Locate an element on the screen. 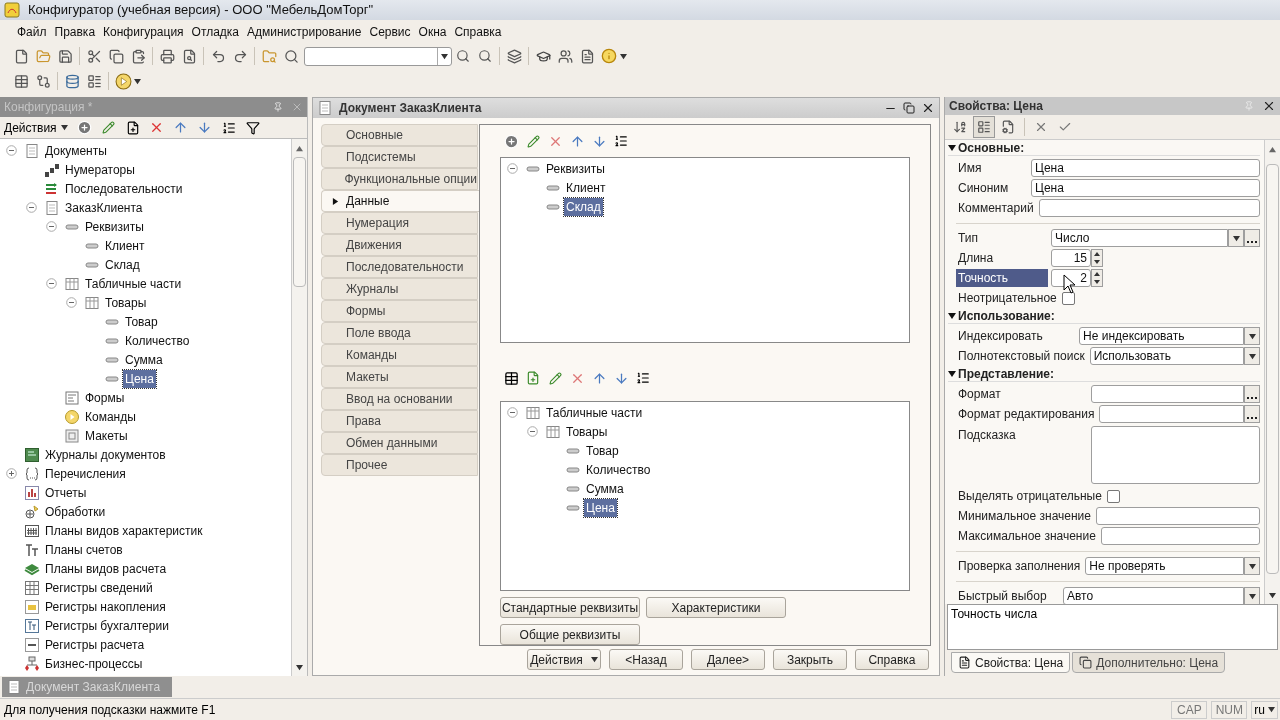 Image resolution: width=1280 pixels, height=720 pixels. language-selector: ru is located at coordinates (1264, 709).